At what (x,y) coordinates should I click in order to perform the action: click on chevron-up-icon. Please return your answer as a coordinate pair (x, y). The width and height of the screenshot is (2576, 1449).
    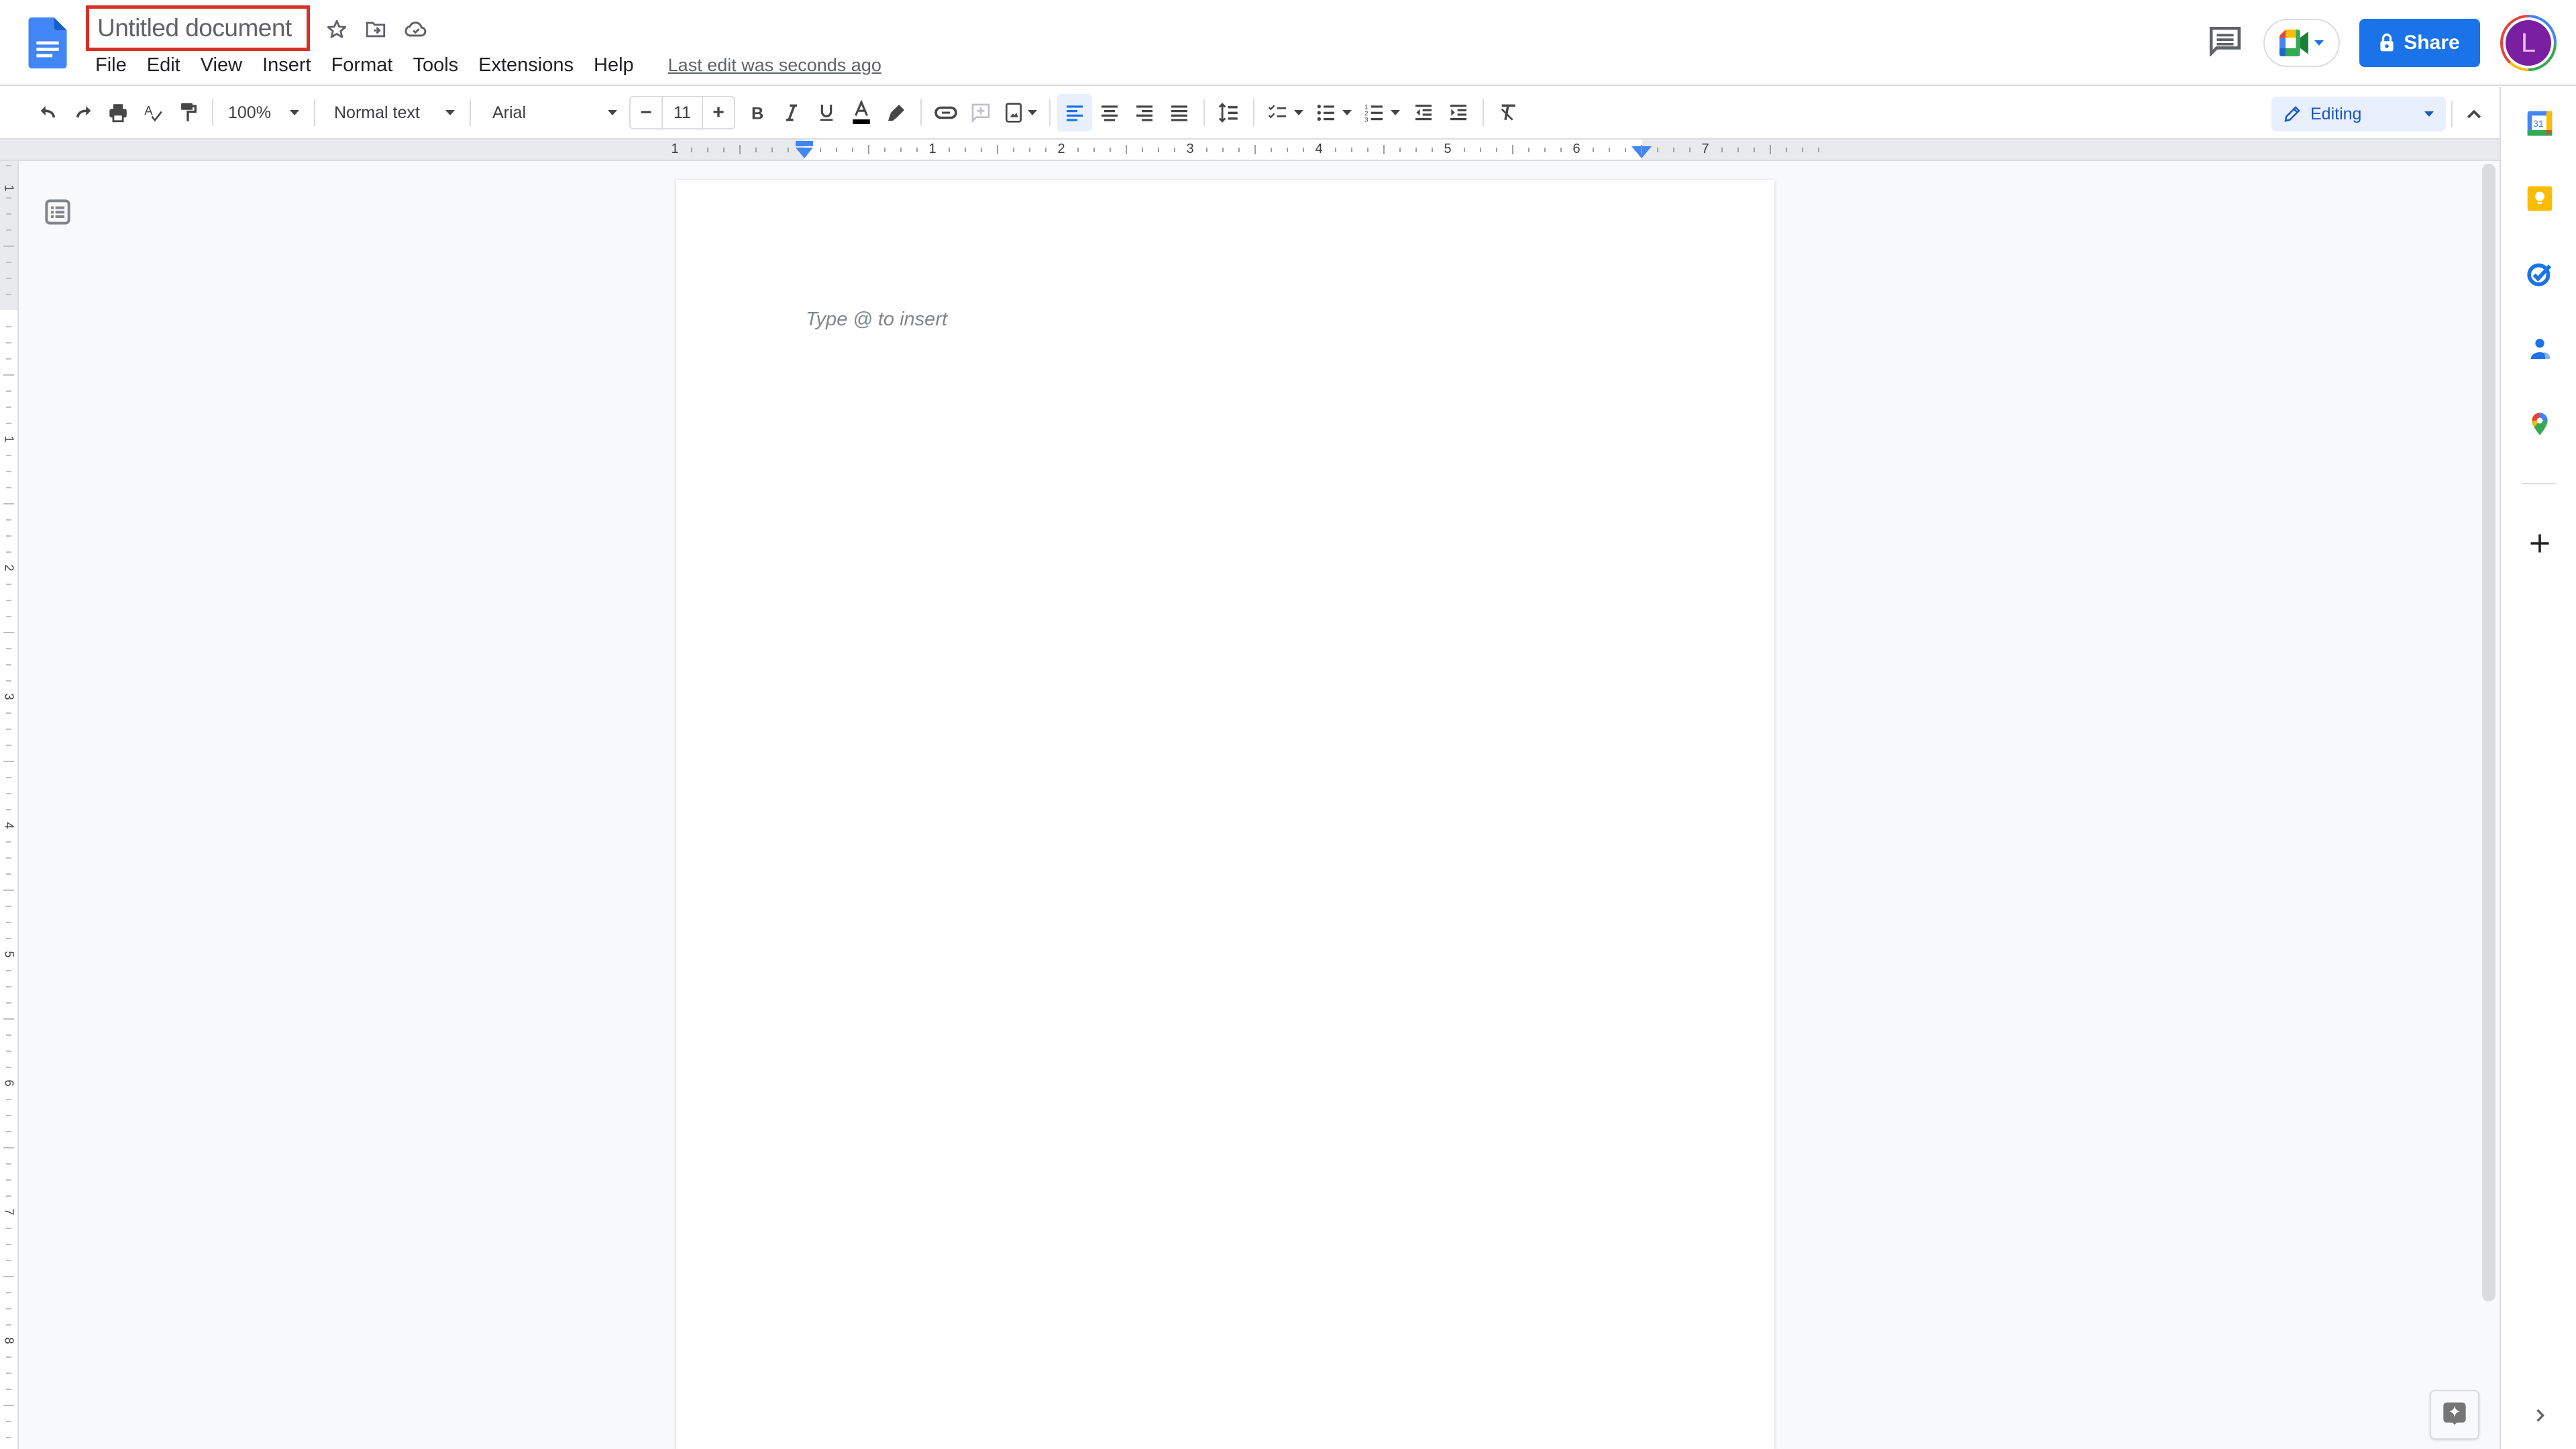
    Looking at the image, I should click on (2474, 114).